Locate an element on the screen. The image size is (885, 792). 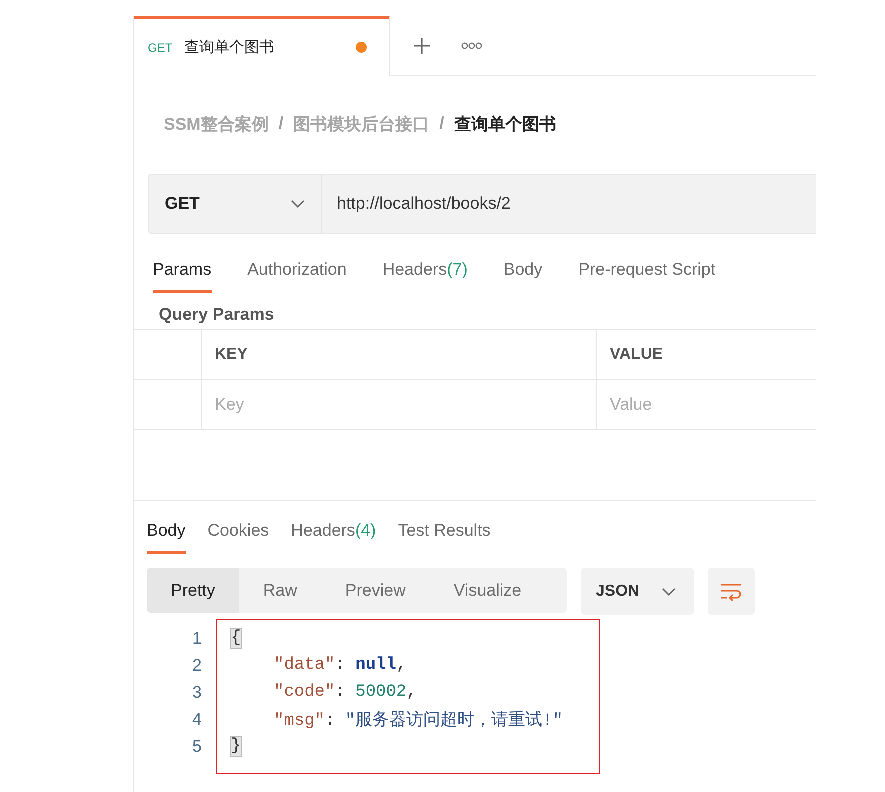
response-tab-item: Cookies is located at coordinates (239, 534).